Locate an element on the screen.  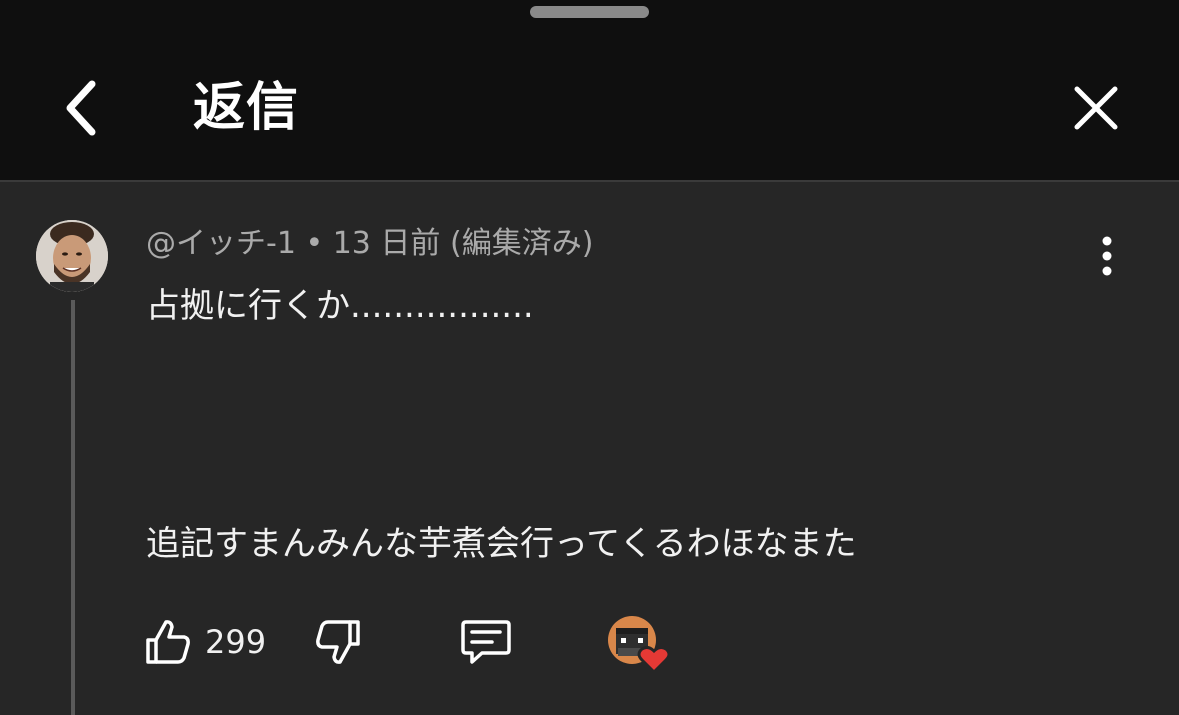
dislike-button is located at coordinates (338, 642).